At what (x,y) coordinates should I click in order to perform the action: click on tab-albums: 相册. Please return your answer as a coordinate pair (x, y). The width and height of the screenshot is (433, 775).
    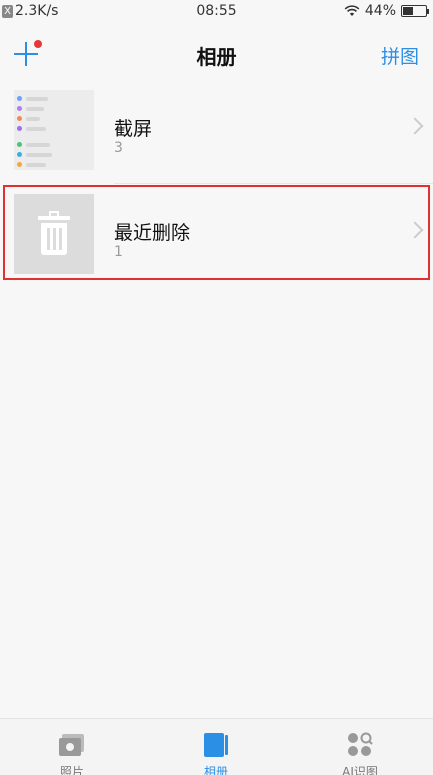
    Looking at the image, I should click on (216, 747).